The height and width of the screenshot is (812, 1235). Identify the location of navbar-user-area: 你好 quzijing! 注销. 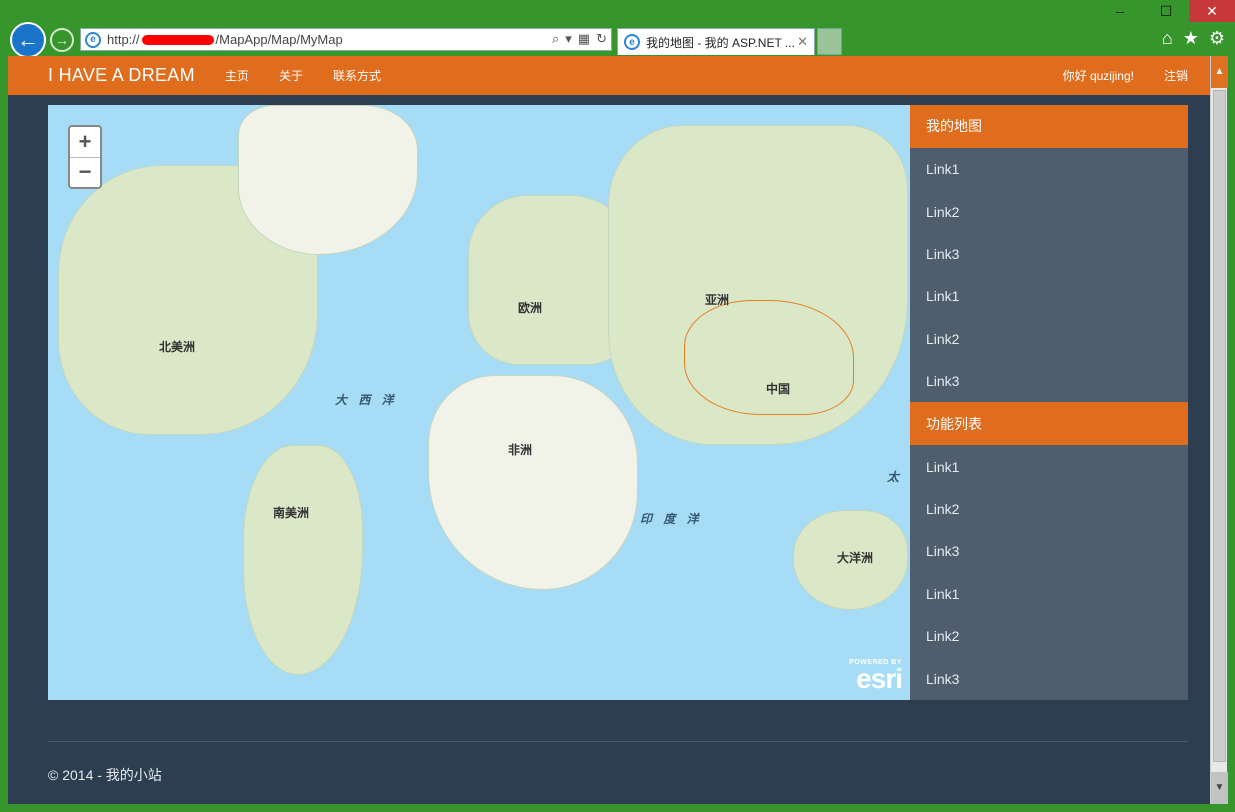
(1110, 75).